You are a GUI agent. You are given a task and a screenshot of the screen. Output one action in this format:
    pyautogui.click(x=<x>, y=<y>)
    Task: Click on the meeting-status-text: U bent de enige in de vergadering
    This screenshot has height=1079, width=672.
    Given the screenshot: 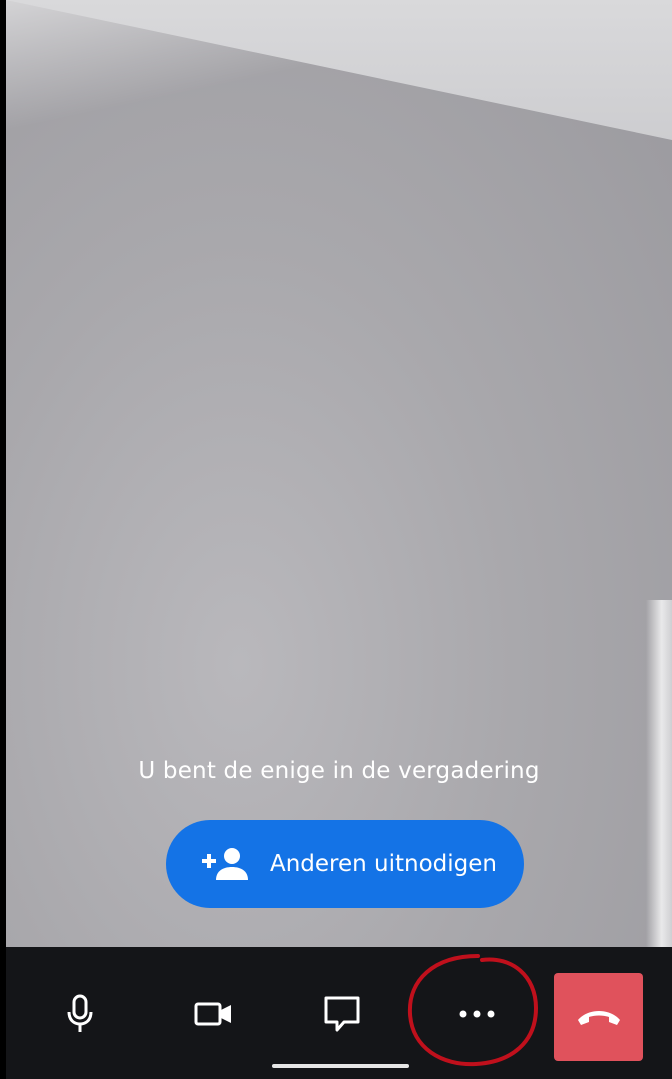 What is the action you would take?
    pyautogui.click(x=339, y=771)
    